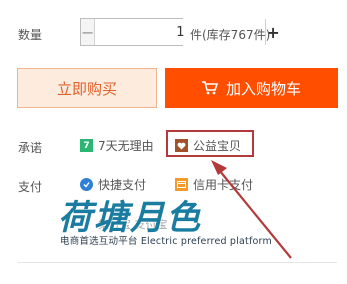 The width and height of the screenshot is (347, 284). Describe the element at coordinates (166, 241) in the screenshot. I see `watermark-subtitle: 电商首选互动平台 Electric preferred platform` at that location.